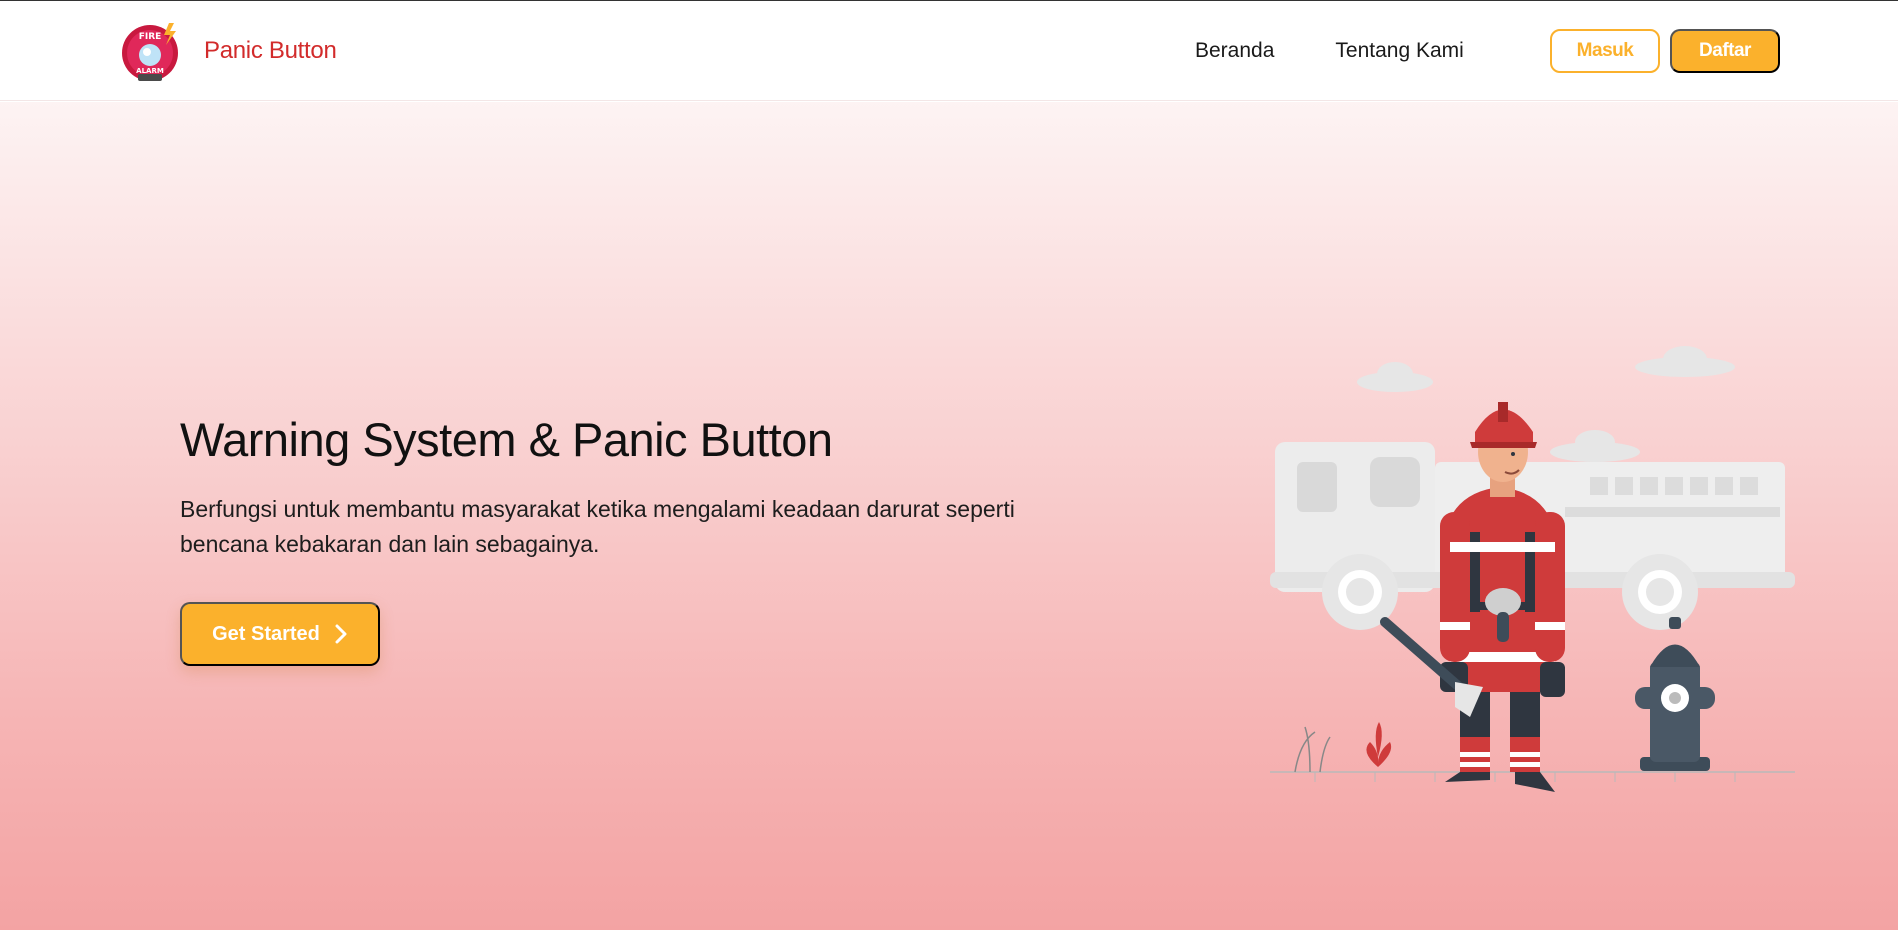  Describe the element at coordinates (1343, 747) in the screenshot. I see `plant-icon` at that location.